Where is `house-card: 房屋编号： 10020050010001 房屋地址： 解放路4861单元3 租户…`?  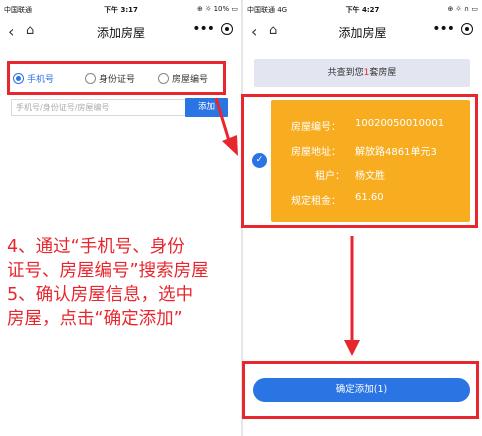
house-card: 房屋编号： 10020050010001 房屋地址： 解放路4861单元3 租户… is located at coordinates (370, 161).